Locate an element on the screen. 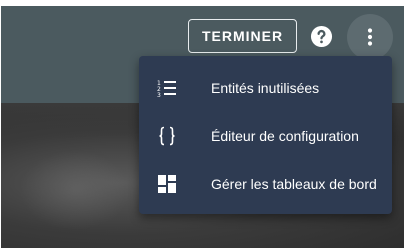 The width and height of the screenshot is (406, 248). view-dashboard-icon is located at coordinates (167, 184).